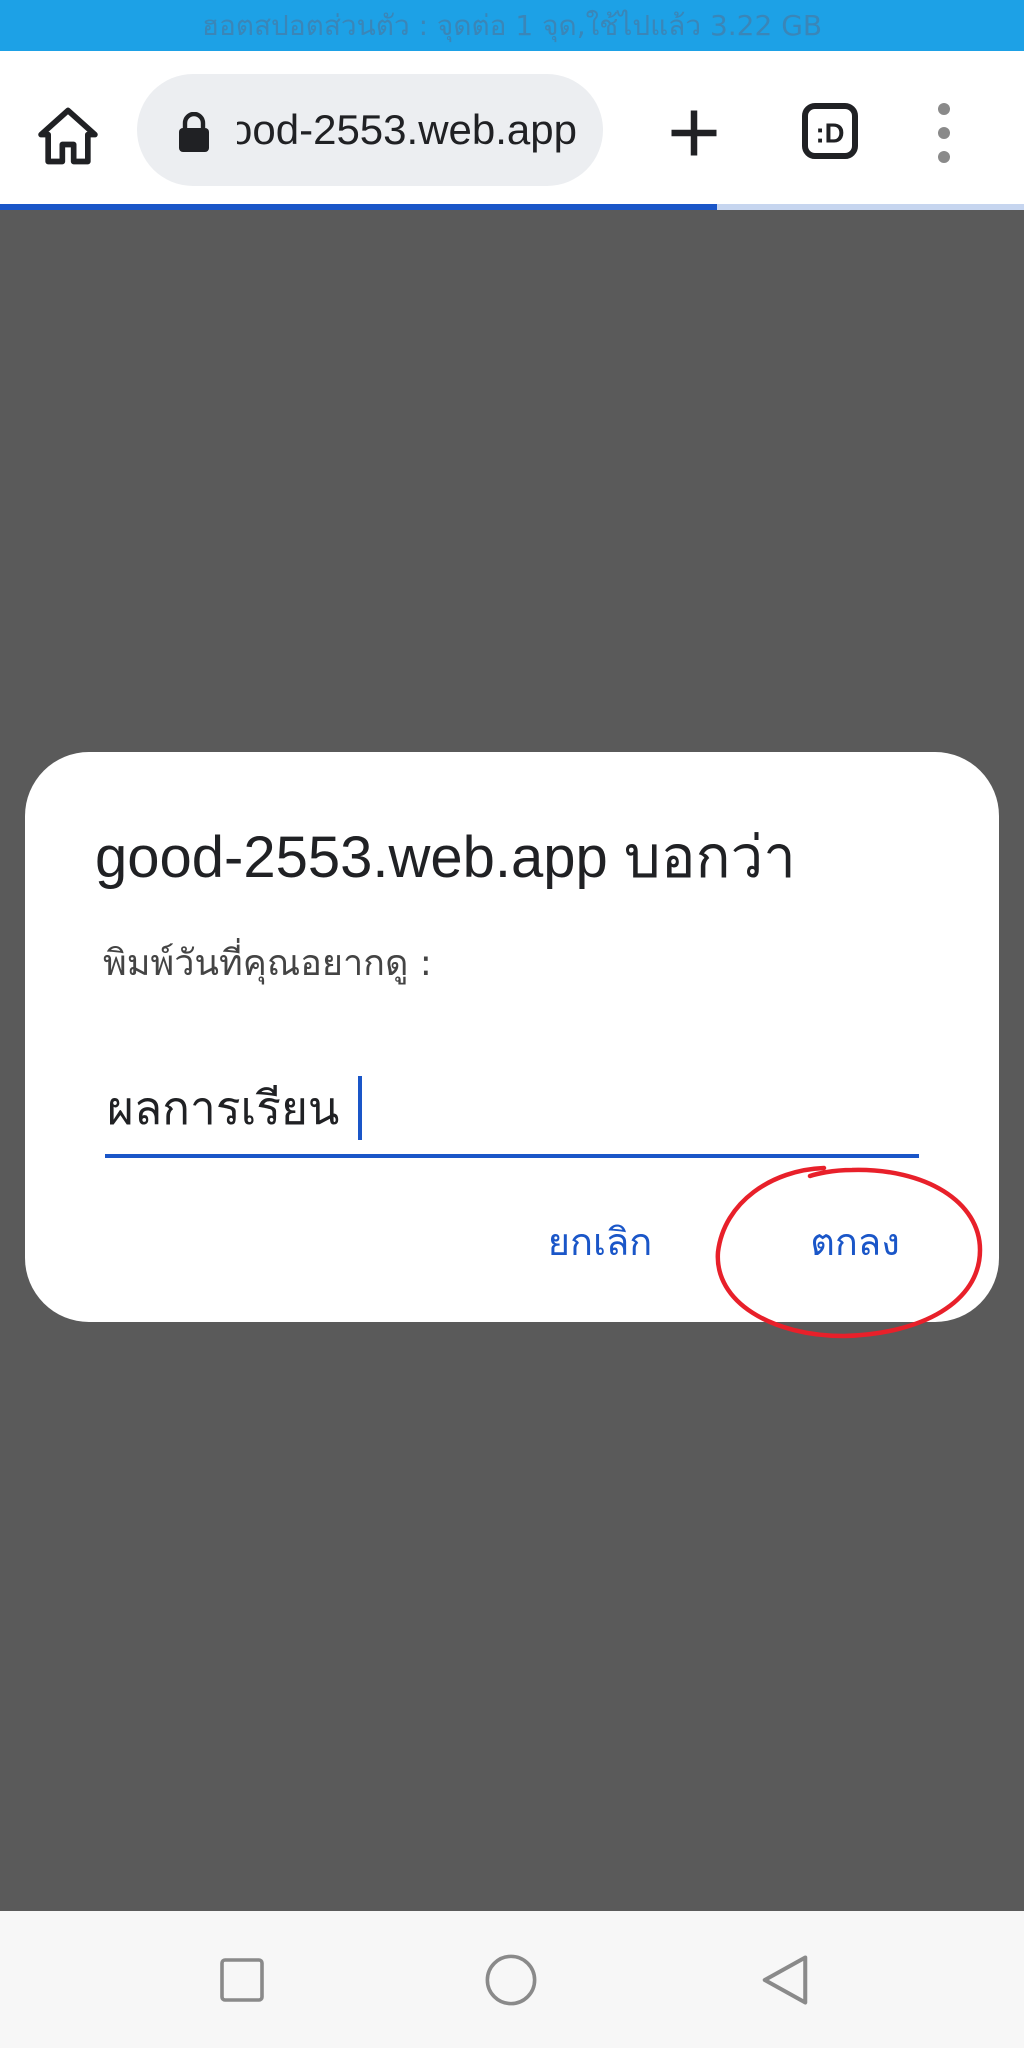 This screenshot has width=1024, height=2048. I want to click on system-nav-bar, so click(512, 1979).